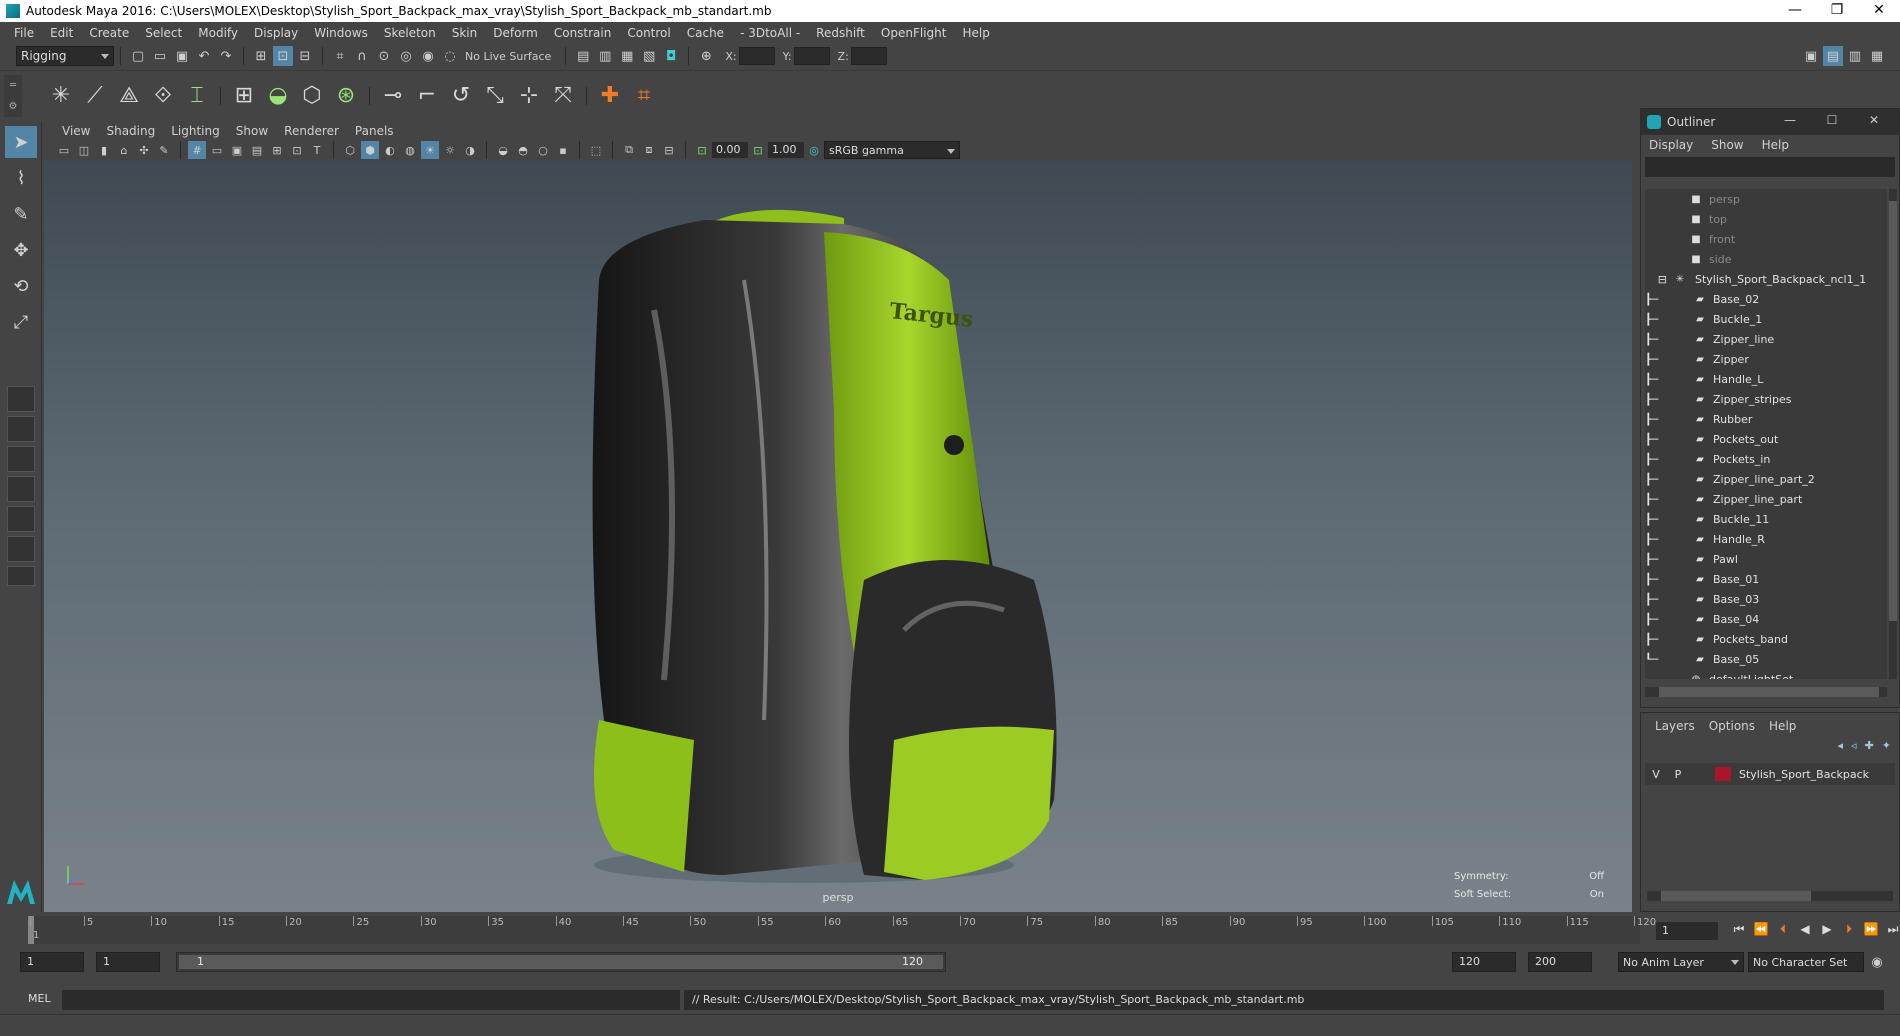  Describe the element at coordinates (770, 33) in the screenshot. I see `menu-3dtoall: - 3DtoAll -` at that location.